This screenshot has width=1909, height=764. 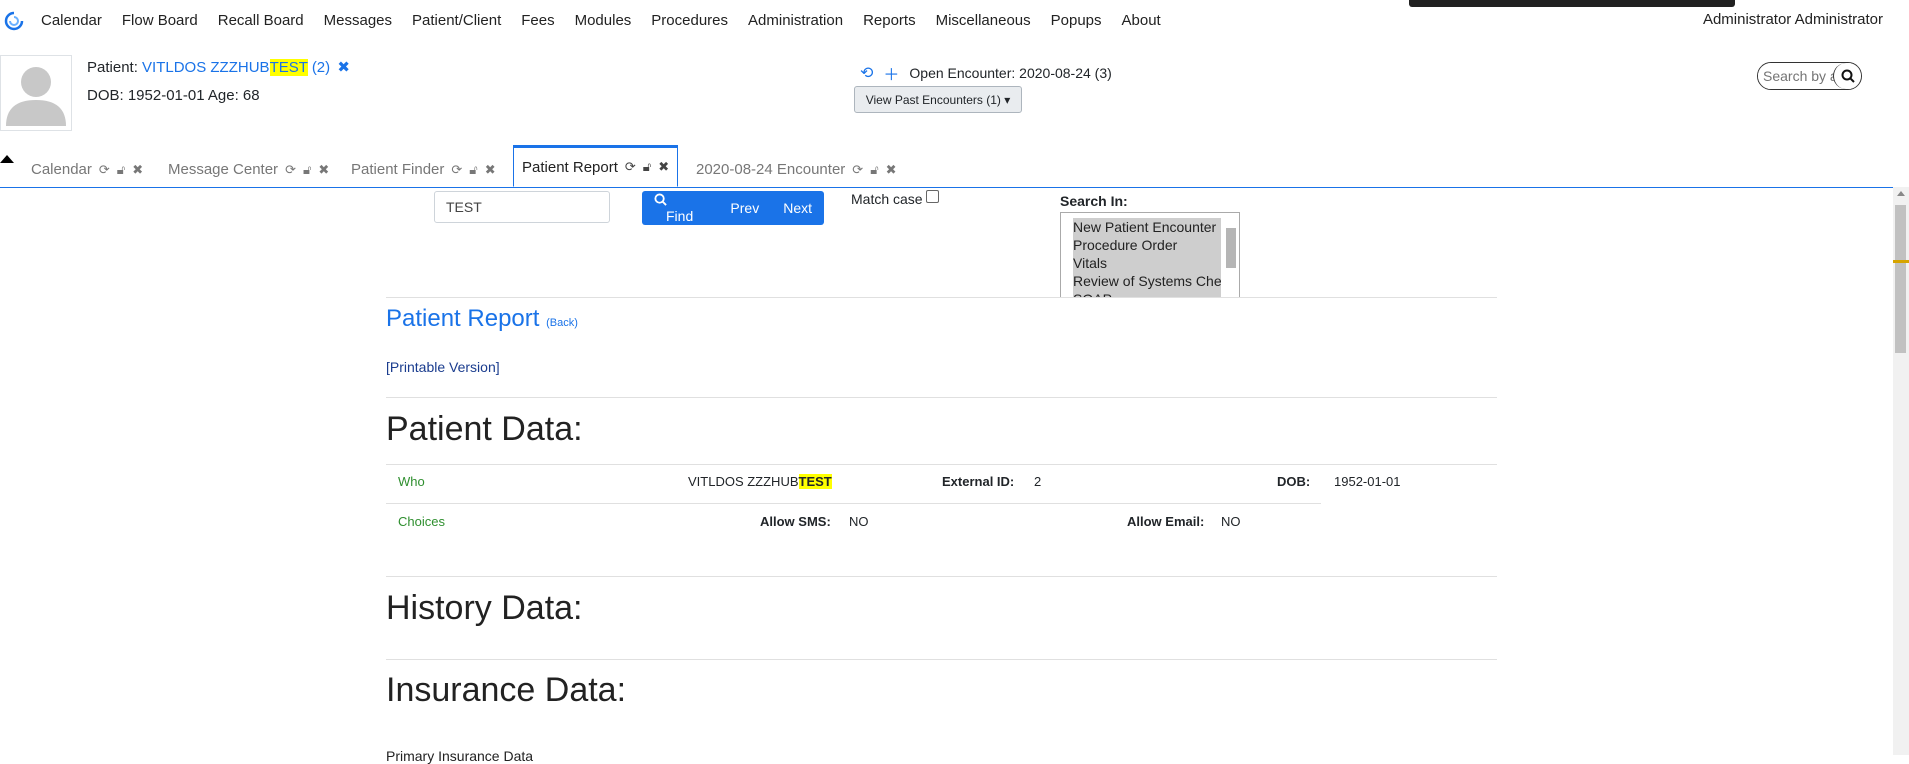 I want to click on allow-sms-value: NO, so click(x=859, y=521).